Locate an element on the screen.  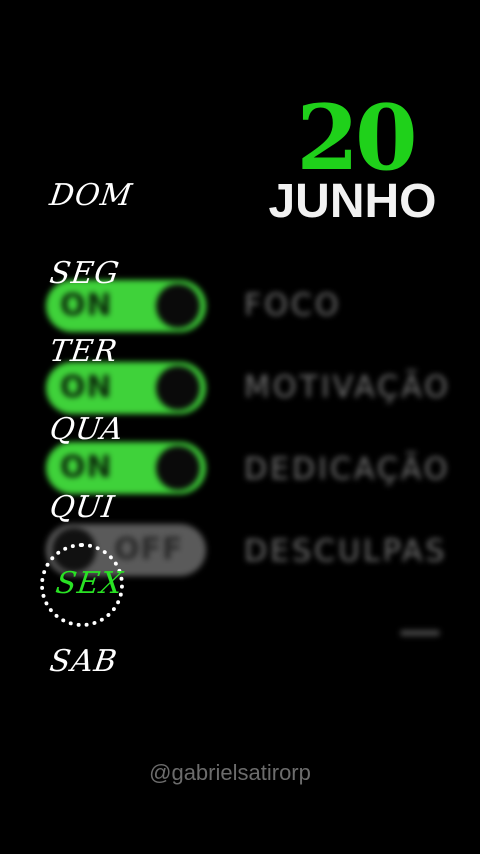
author-handle: @gabrielsatirorp is located at coordinates (230, 772).